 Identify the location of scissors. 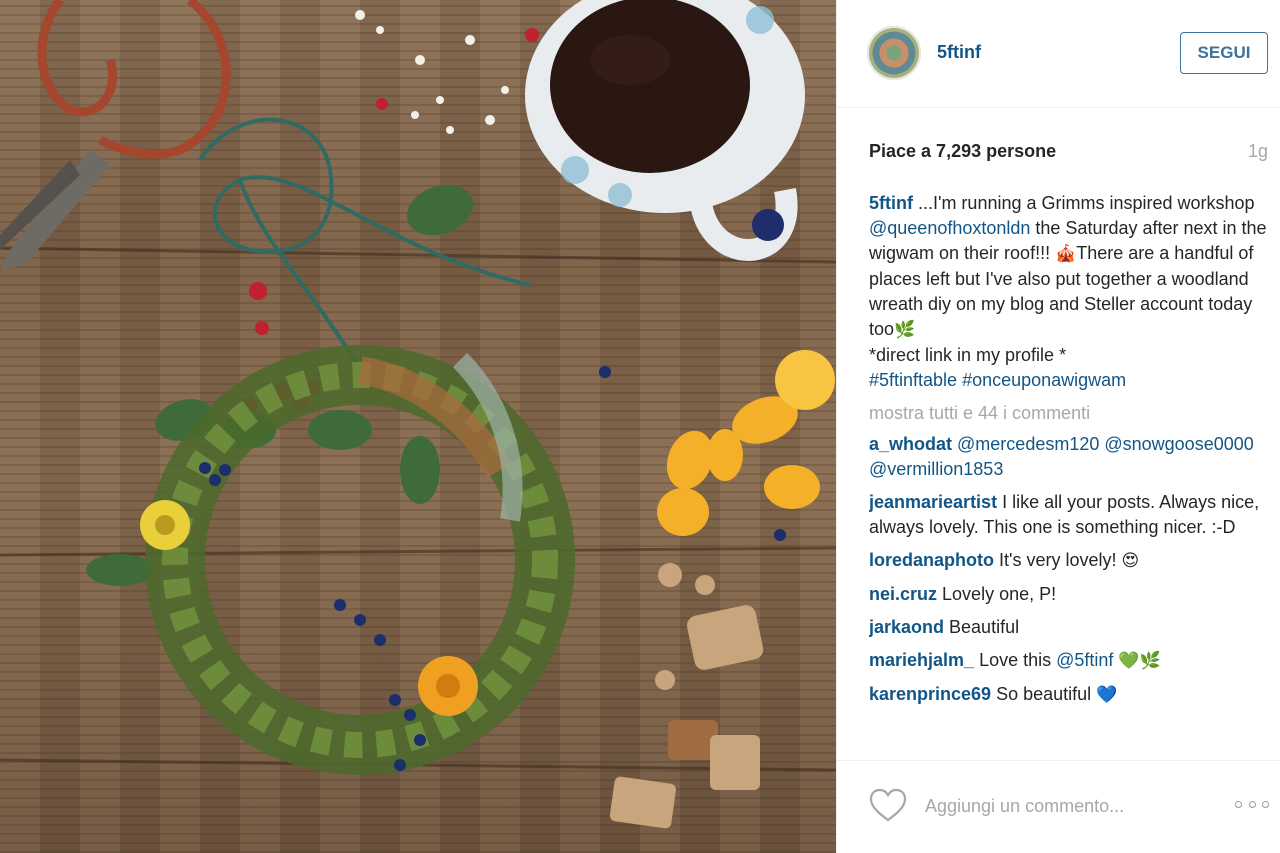
(134, 79).